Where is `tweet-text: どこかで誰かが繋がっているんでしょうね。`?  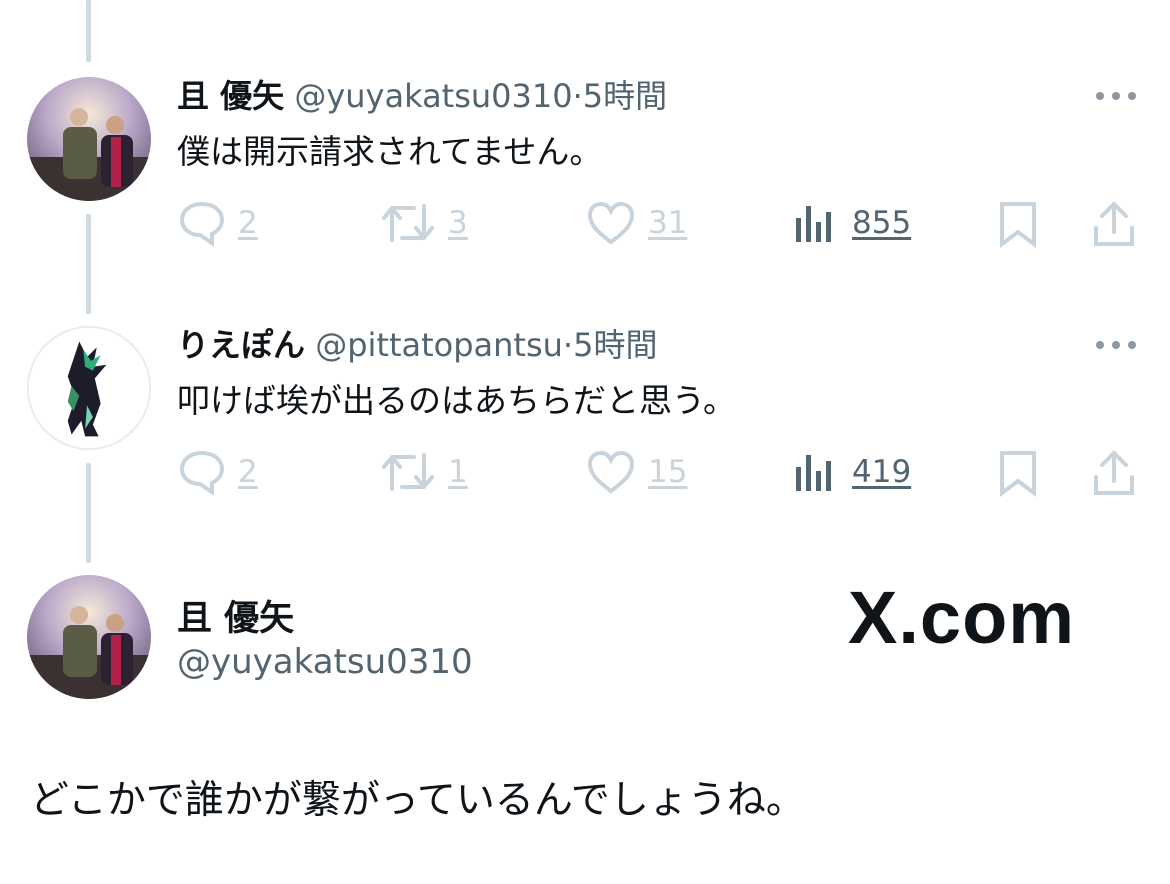 tweet-text: どこかで誰かが繋がっているんでしょうね。 is located at coordinates (417, 800).